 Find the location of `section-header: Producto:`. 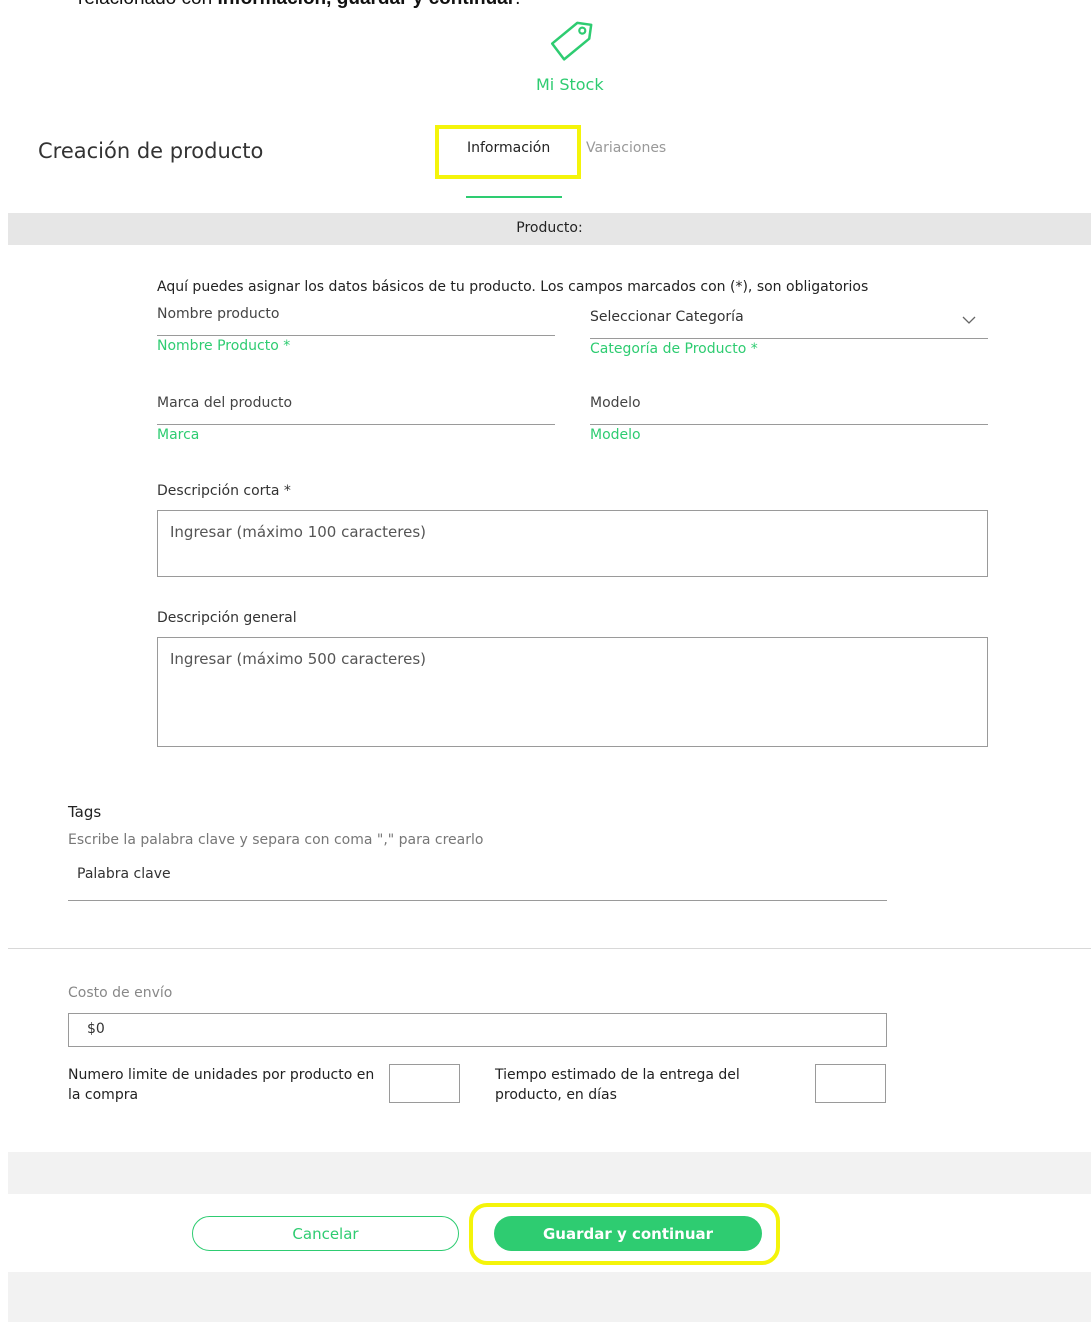

section-header: Producto: is located at coordinates (549, 229).